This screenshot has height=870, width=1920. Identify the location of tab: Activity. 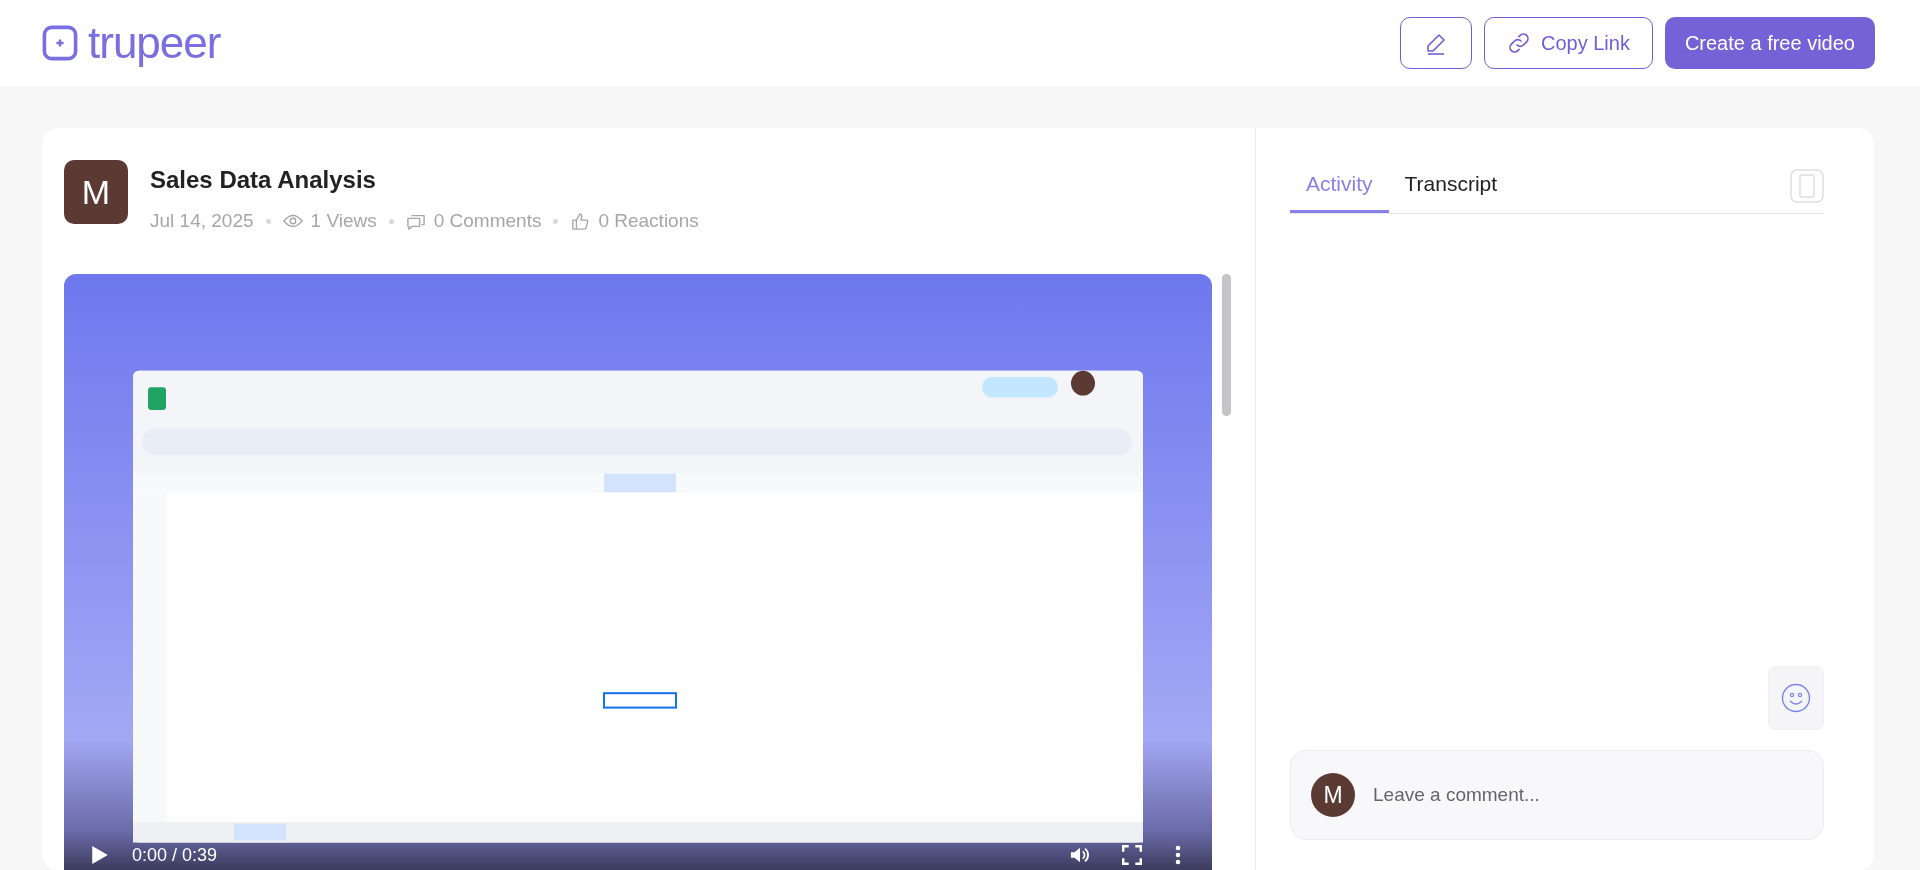
(1339, 185).